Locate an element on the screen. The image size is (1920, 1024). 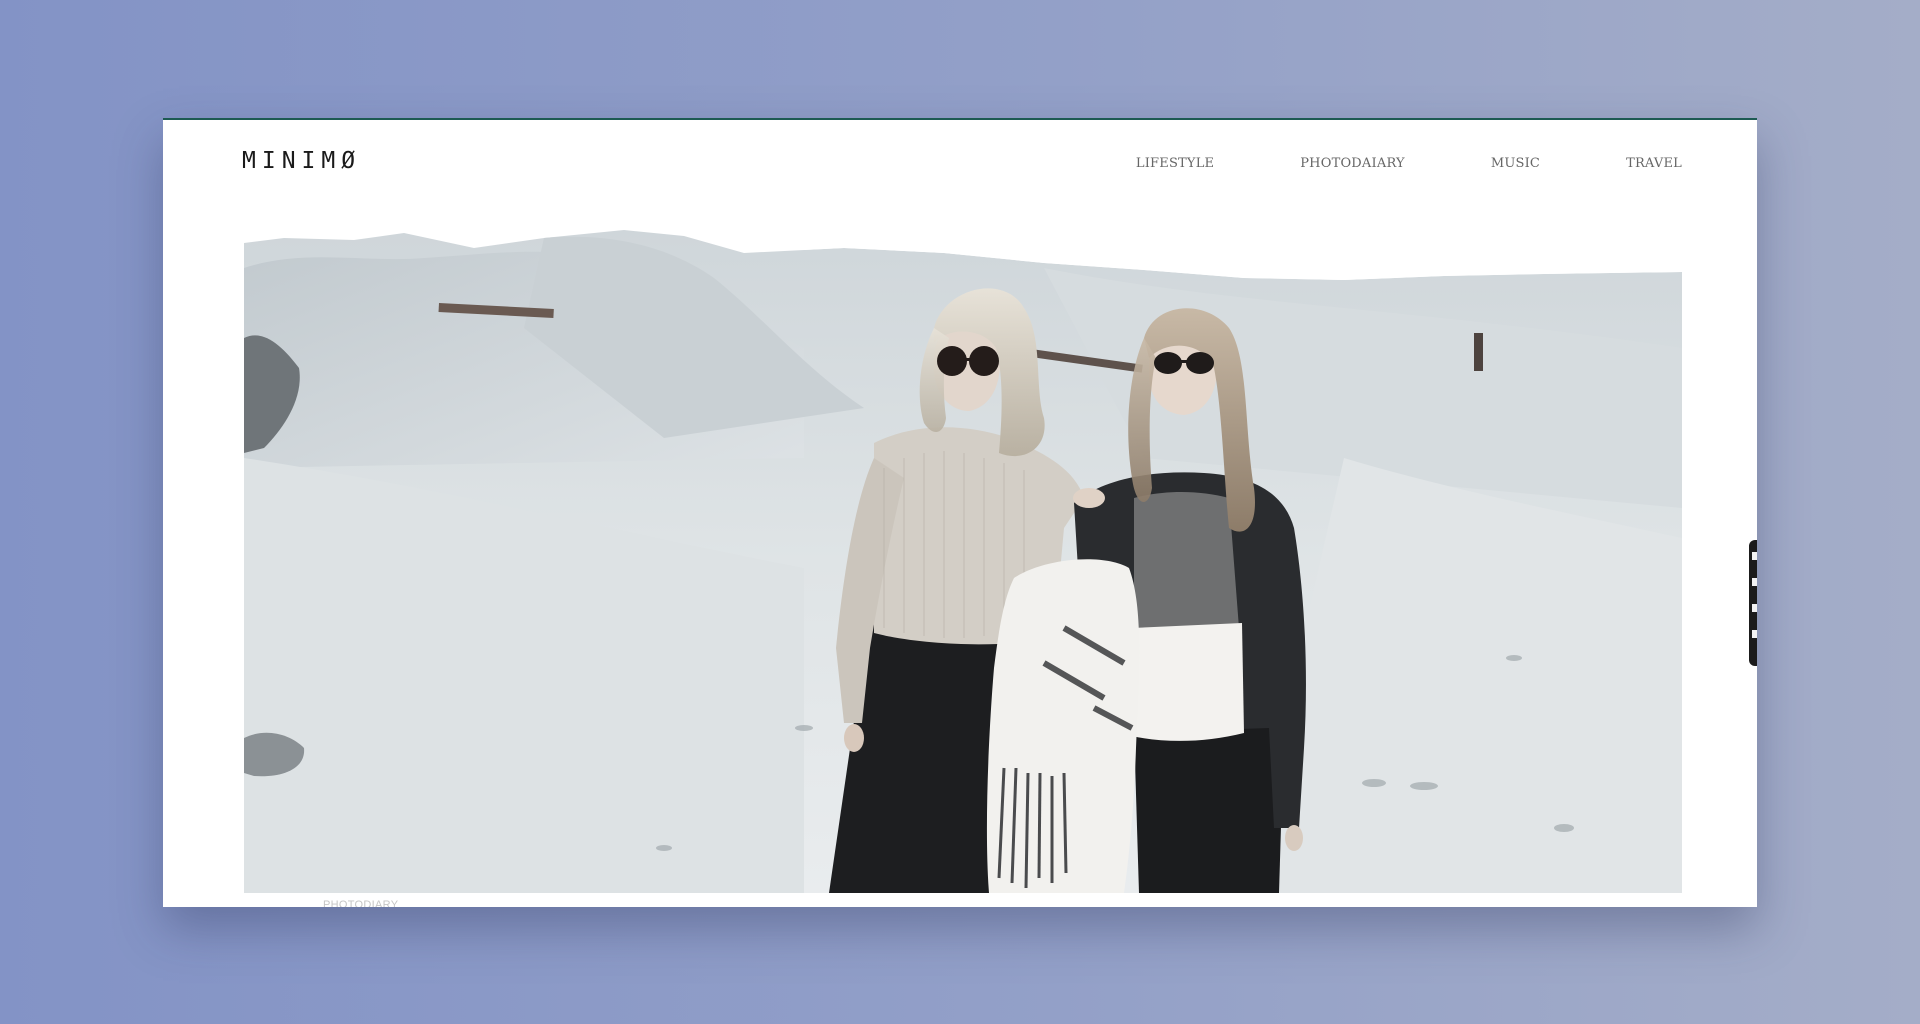
hero-caption: PHOTODIARY is located at coordinates (361, 903).